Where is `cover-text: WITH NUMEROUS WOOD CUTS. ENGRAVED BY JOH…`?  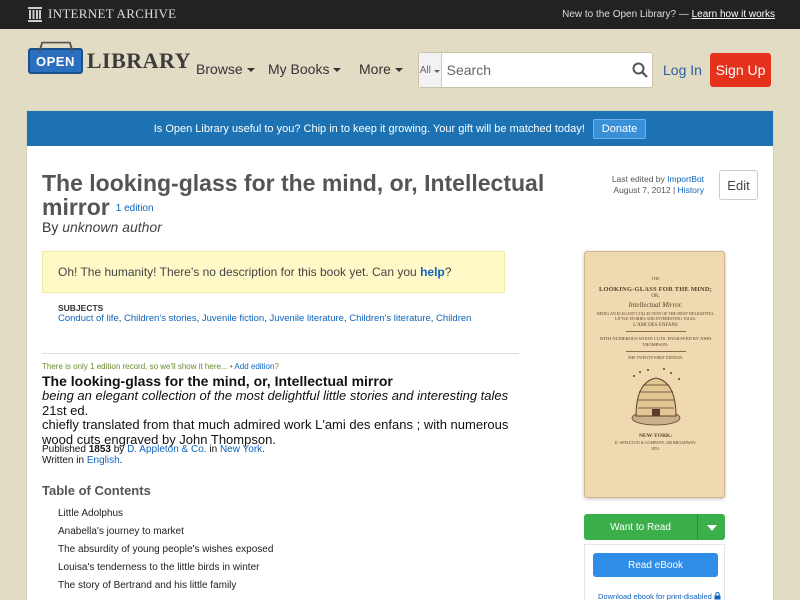
cover-text: WITH NUMEROUS WOOD CUTS. ENGRAVED BY JOH… is located at coordinates (655, 341).